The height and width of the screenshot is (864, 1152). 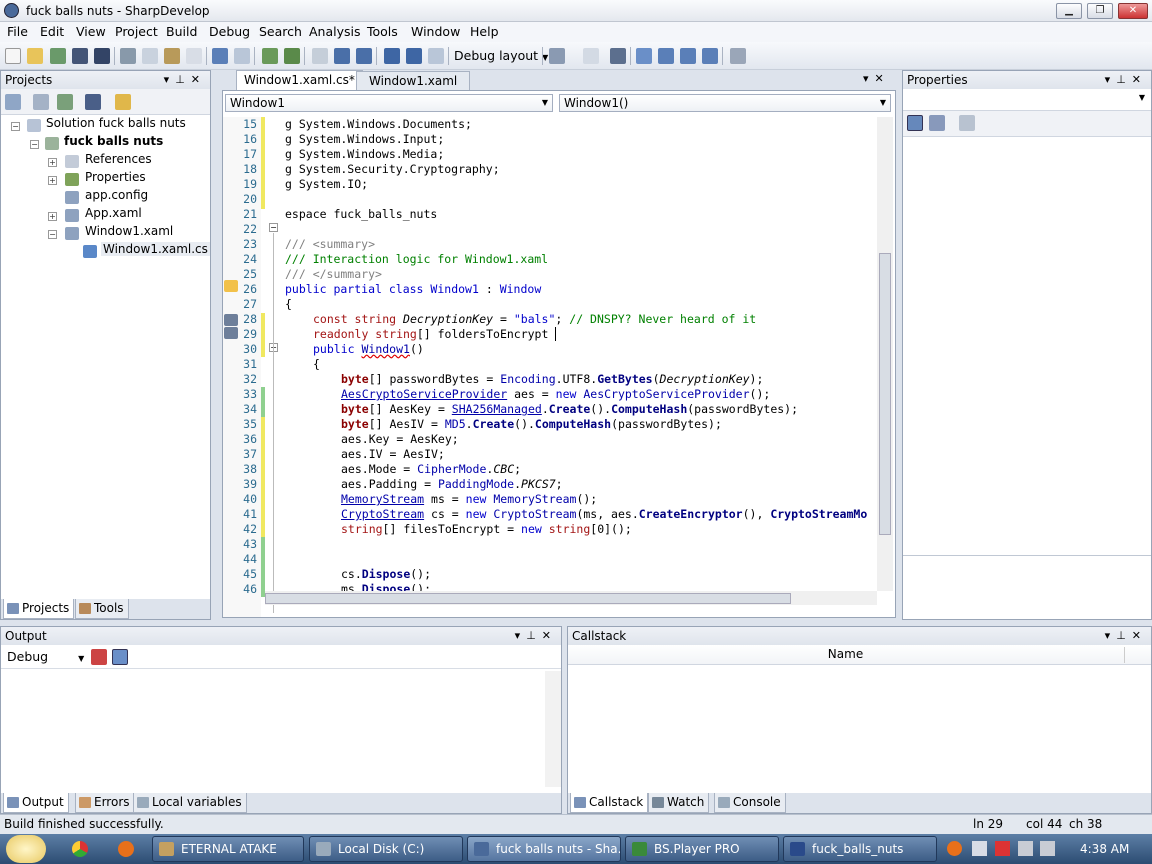 I want to click on search-icon, so click(x=738, y=56).